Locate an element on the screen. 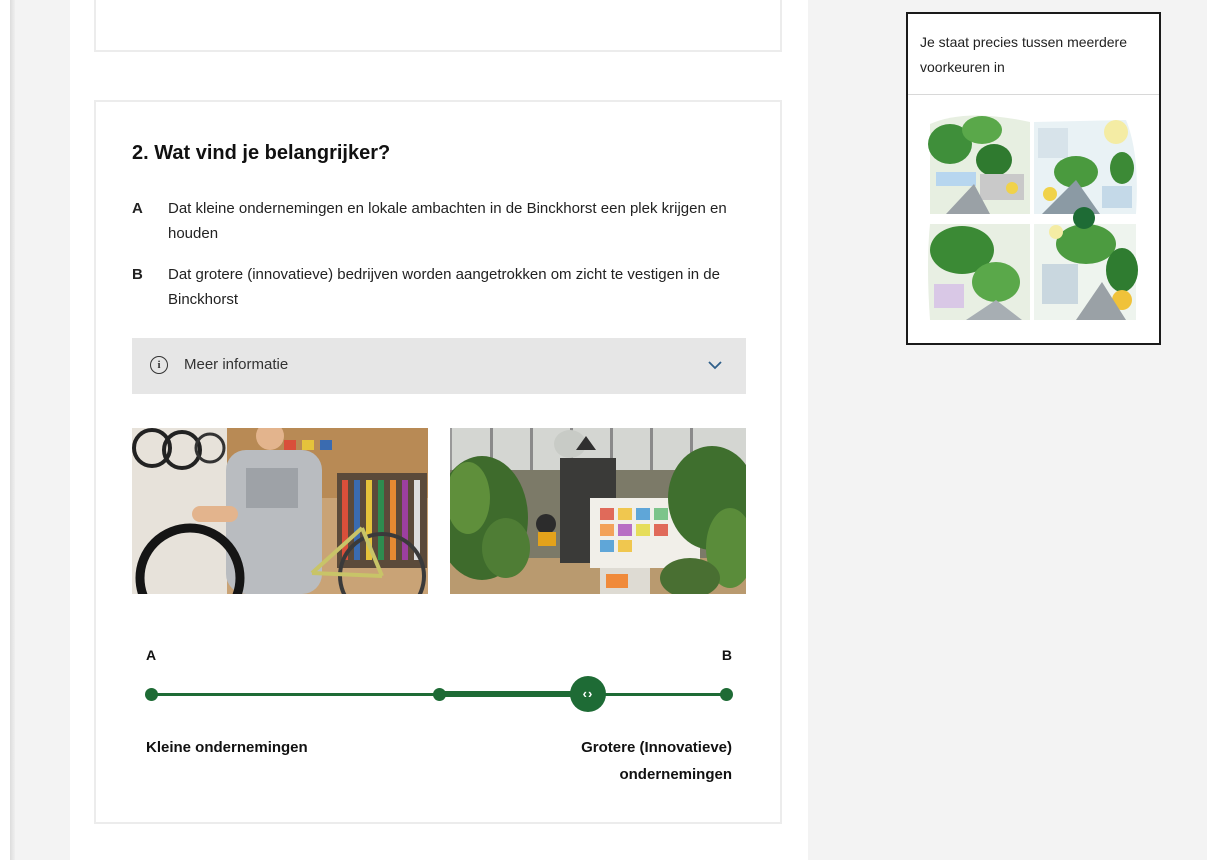 The width and height of the screenshot is (1207, 860). option-key: A is located at coordinates (137, 208).